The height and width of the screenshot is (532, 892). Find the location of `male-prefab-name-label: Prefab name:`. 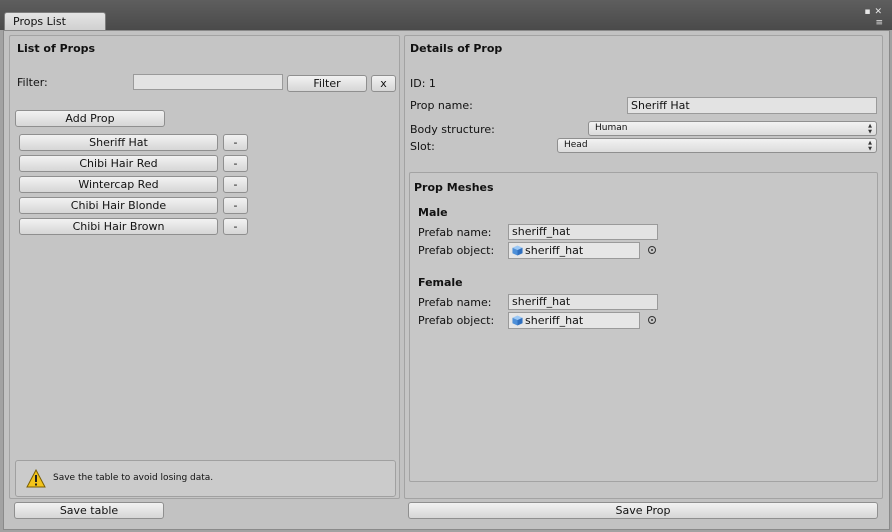

male-prefab-name-label: Prefab name: is located at coordinates (455, 232).